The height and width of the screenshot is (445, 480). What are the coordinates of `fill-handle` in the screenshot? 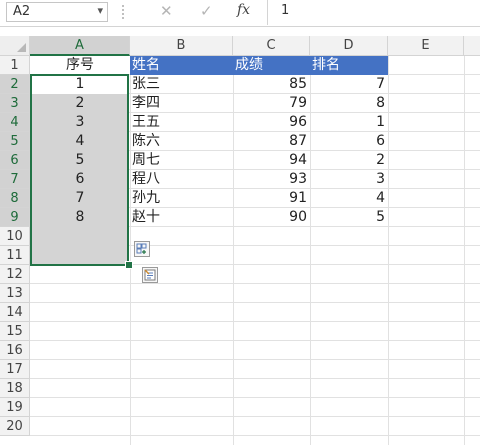 It's located at (129, 265).